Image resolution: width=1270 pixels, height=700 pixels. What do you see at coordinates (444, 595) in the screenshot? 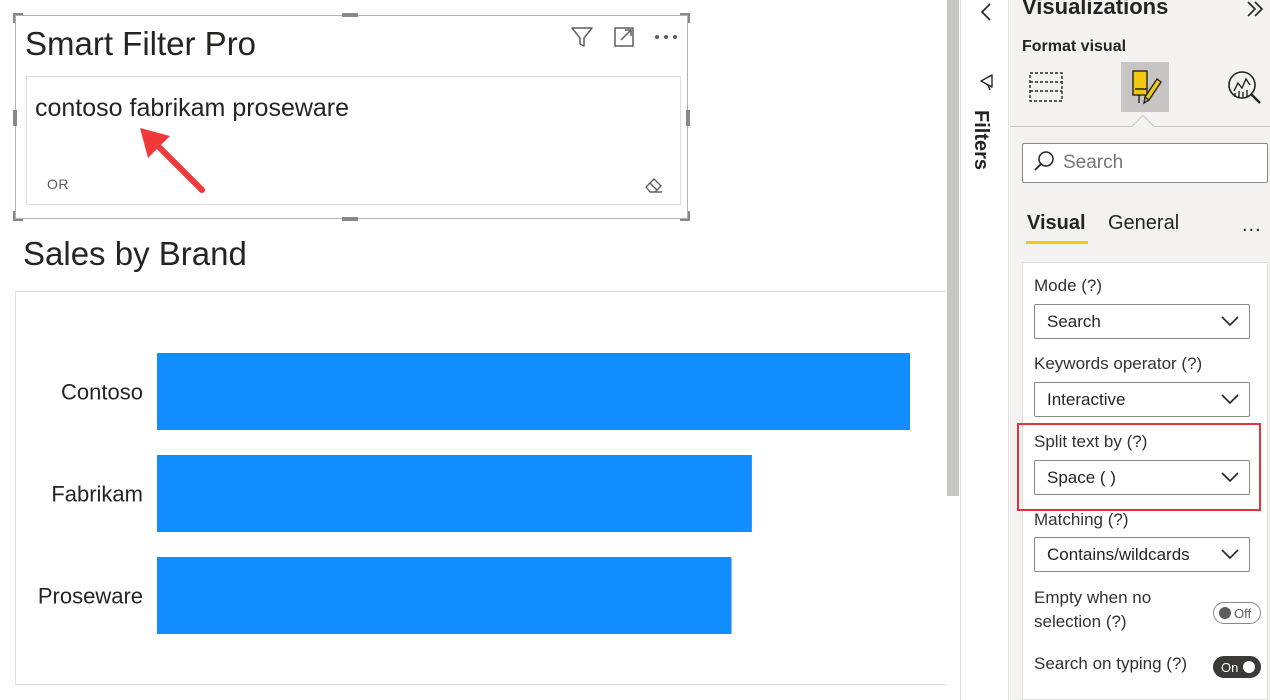
I see `bar-proseware` at bounding box center [444, 595].